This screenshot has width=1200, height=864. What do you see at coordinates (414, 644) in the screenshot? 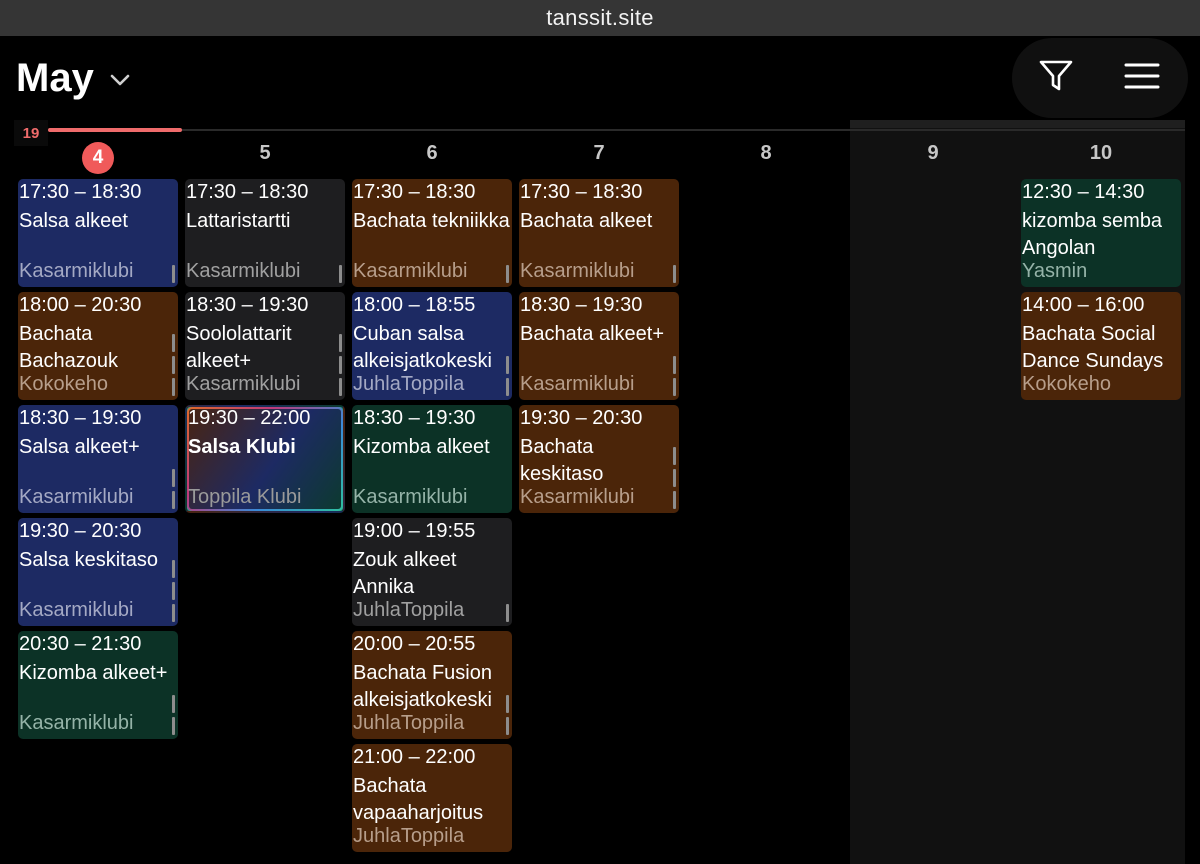
I see `event-time: 20:00 – 20:55` at bounding box center [414, 644].